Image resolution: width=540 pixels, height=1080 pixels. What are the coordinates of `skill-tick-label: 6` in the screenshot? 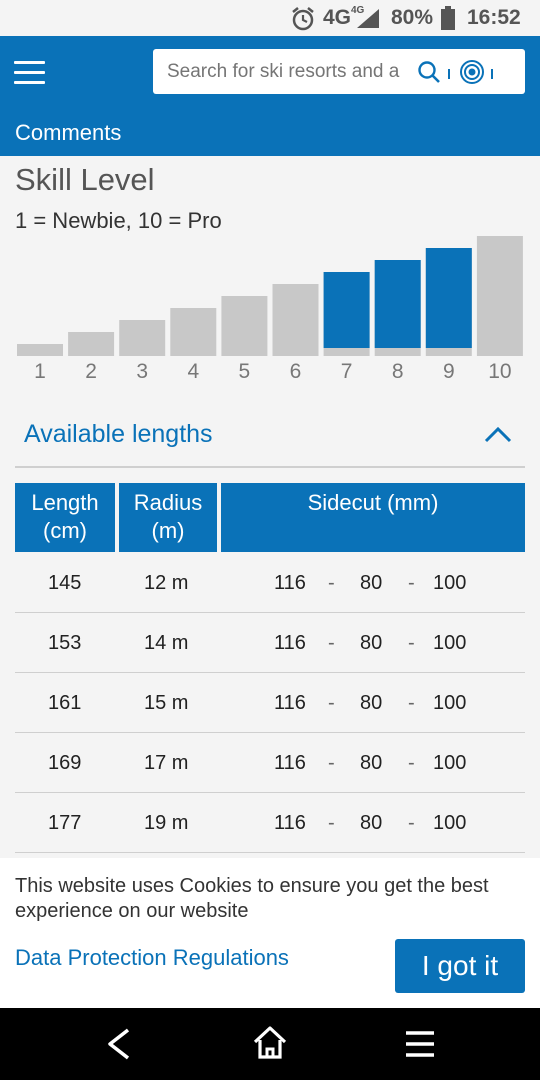 It's located at (296, 371).